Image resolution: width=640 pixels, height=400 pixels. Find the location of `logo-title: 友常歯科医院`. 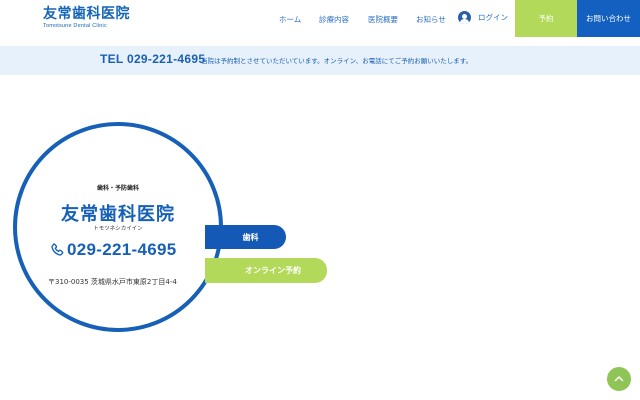

logo-title: 友常歯科医院 is located at coordinates (86, 14).